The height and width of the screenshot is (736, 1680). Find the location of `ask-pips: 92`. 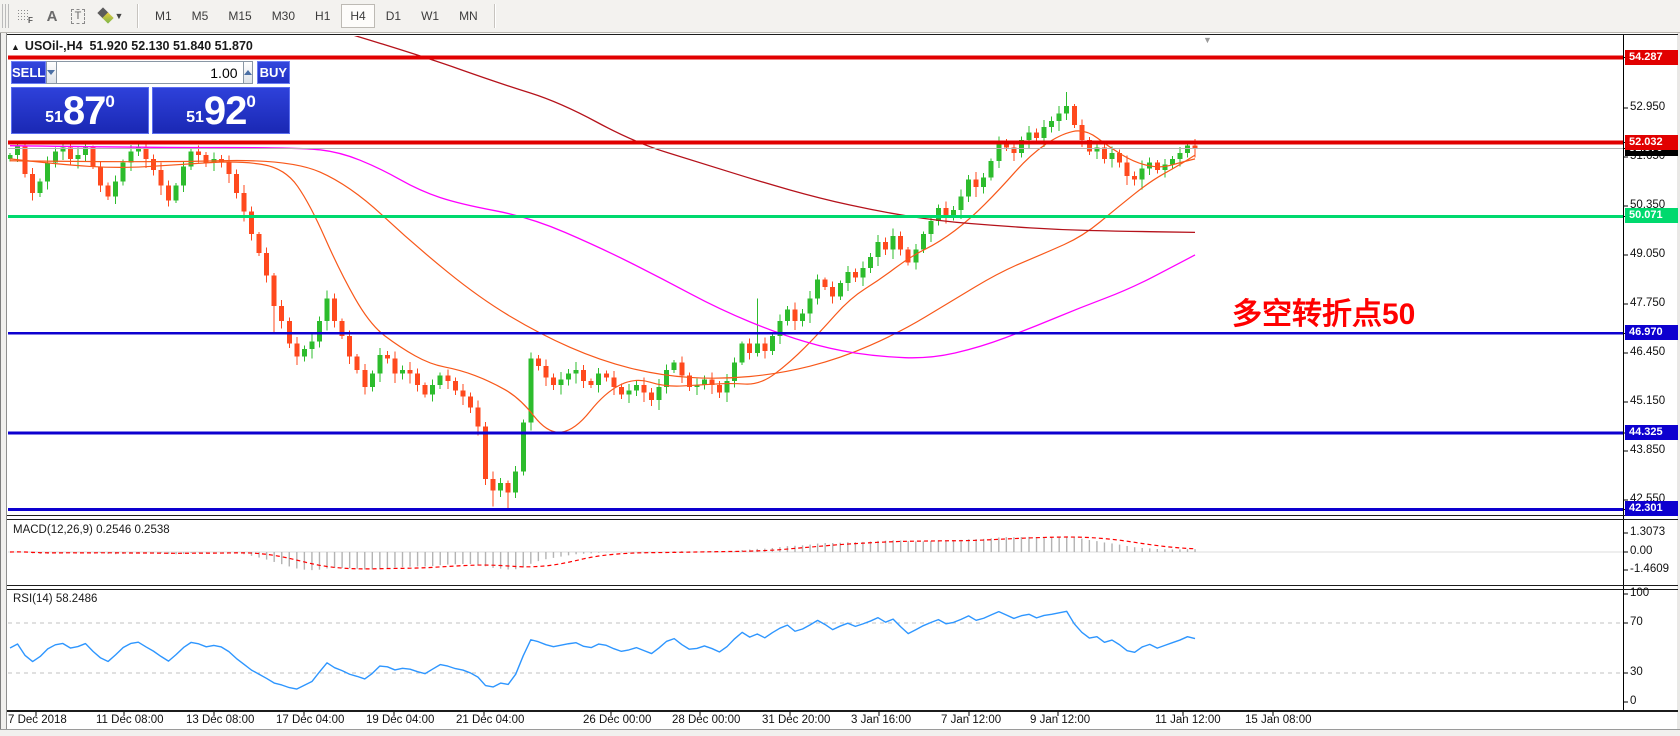

ask-pips: 92 is located at coordinates (225, 110).